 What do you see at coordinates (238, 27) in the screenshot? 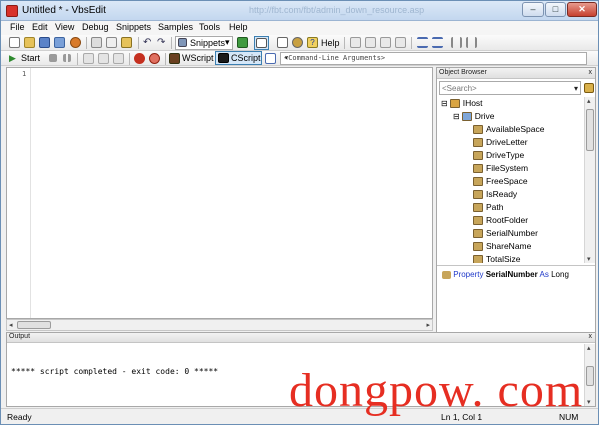
I see `menu-help: Help` at bounding box center [238, 27].